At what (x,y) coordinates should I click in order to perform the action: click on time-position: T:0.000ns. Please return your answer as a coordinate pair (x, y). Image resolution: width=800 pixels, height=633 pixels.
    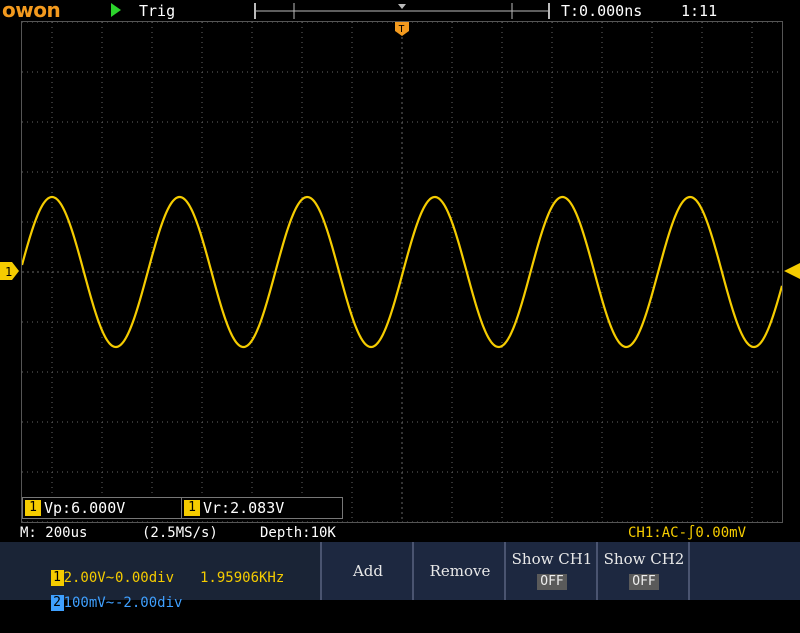
    Looking at the image, I should click on (602, 11).